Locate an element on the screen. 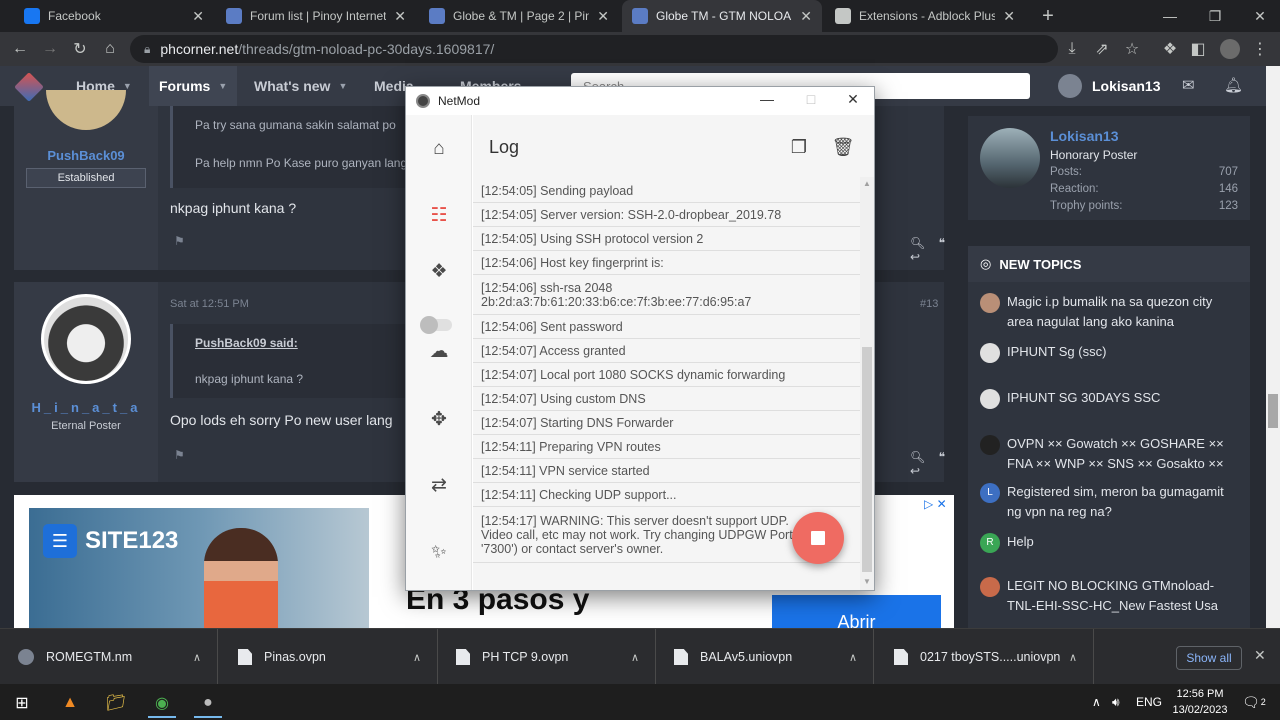 Image resolution: width=1280 pixels, height=720 pixels. browser-tab: Globe & TM | Page 2 | Pinoy Inte ✕ is located at coordinates (519, 16).